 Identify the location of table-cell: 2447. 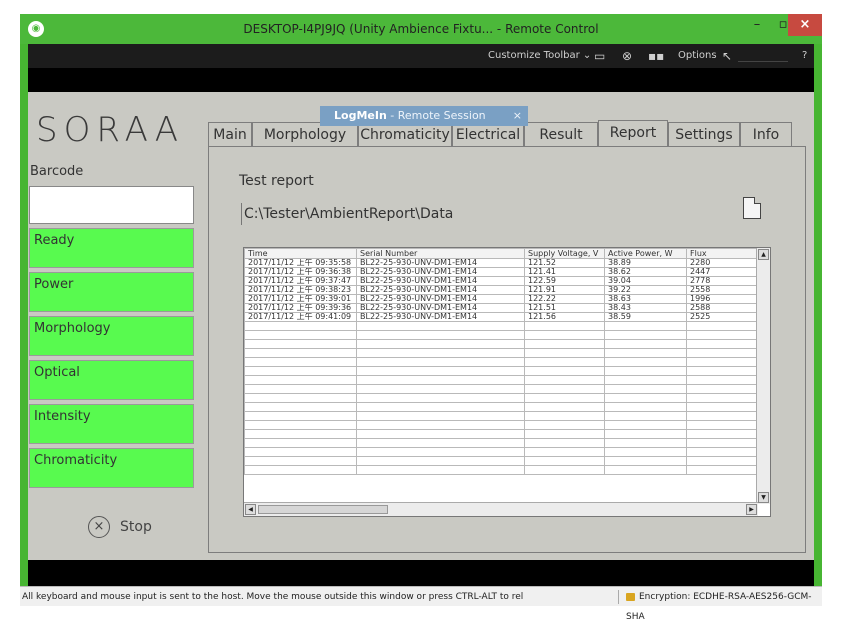
(722, 272).